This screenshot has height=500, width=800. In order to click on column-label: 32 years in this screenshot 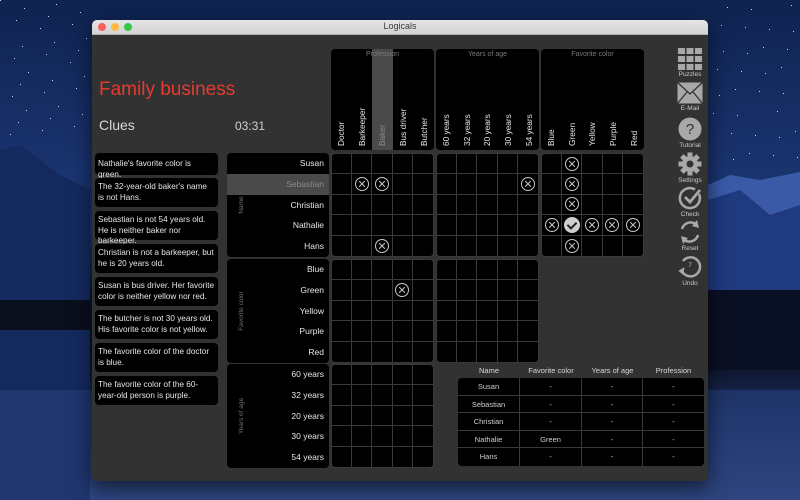, I will do `click(467, 99)`.